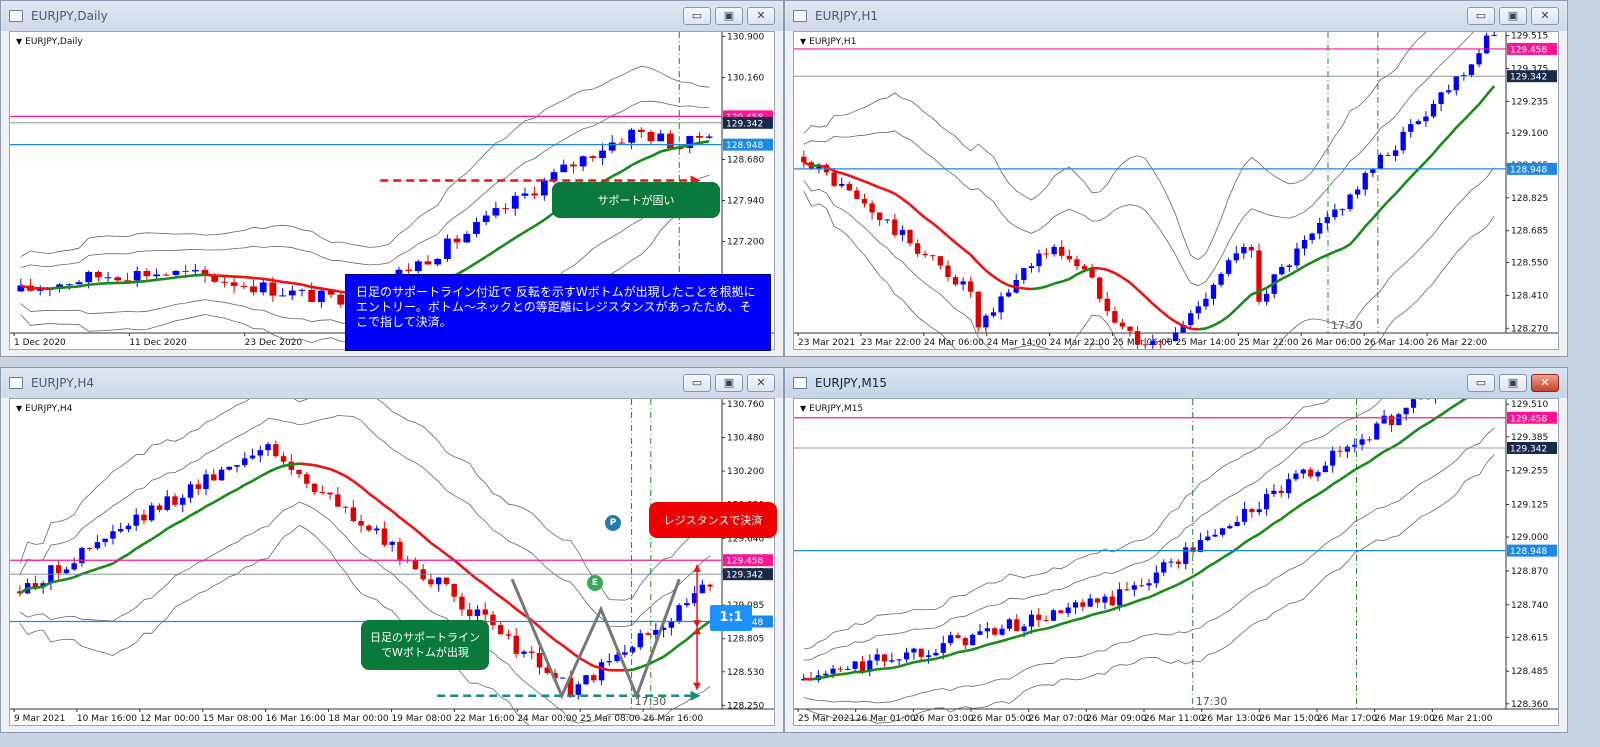 This screenshot has width=1600, height=747. I want to click on price-tick-label: 128.870, so click(1529, 572).